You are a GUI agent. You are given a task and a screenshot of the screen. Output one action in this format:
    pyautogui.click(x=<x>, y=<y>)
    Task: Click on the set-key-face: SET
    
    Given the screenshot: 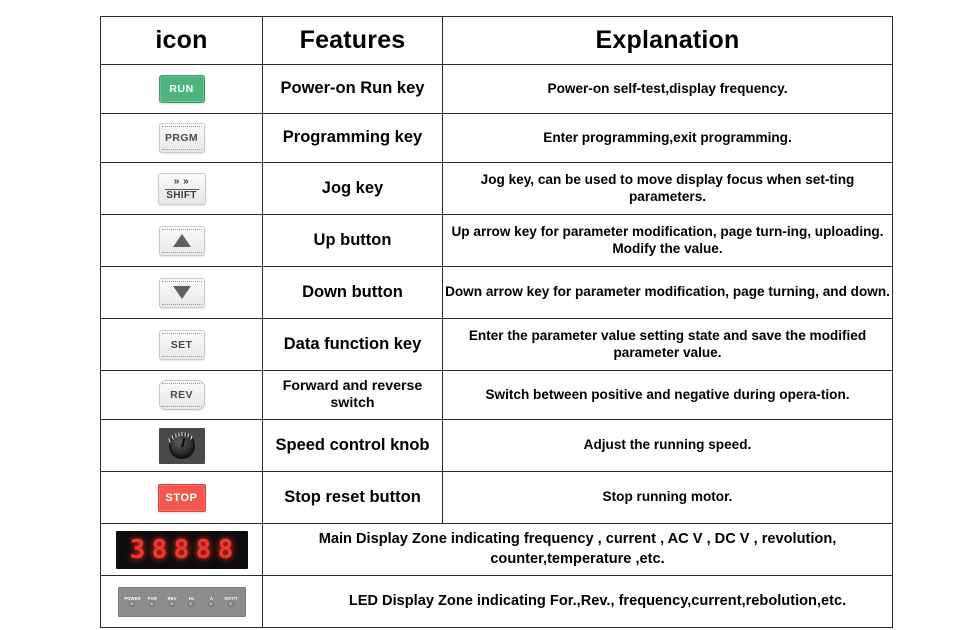 What is the action you would take?
    pyautogui.click(x=181, y=344)
    